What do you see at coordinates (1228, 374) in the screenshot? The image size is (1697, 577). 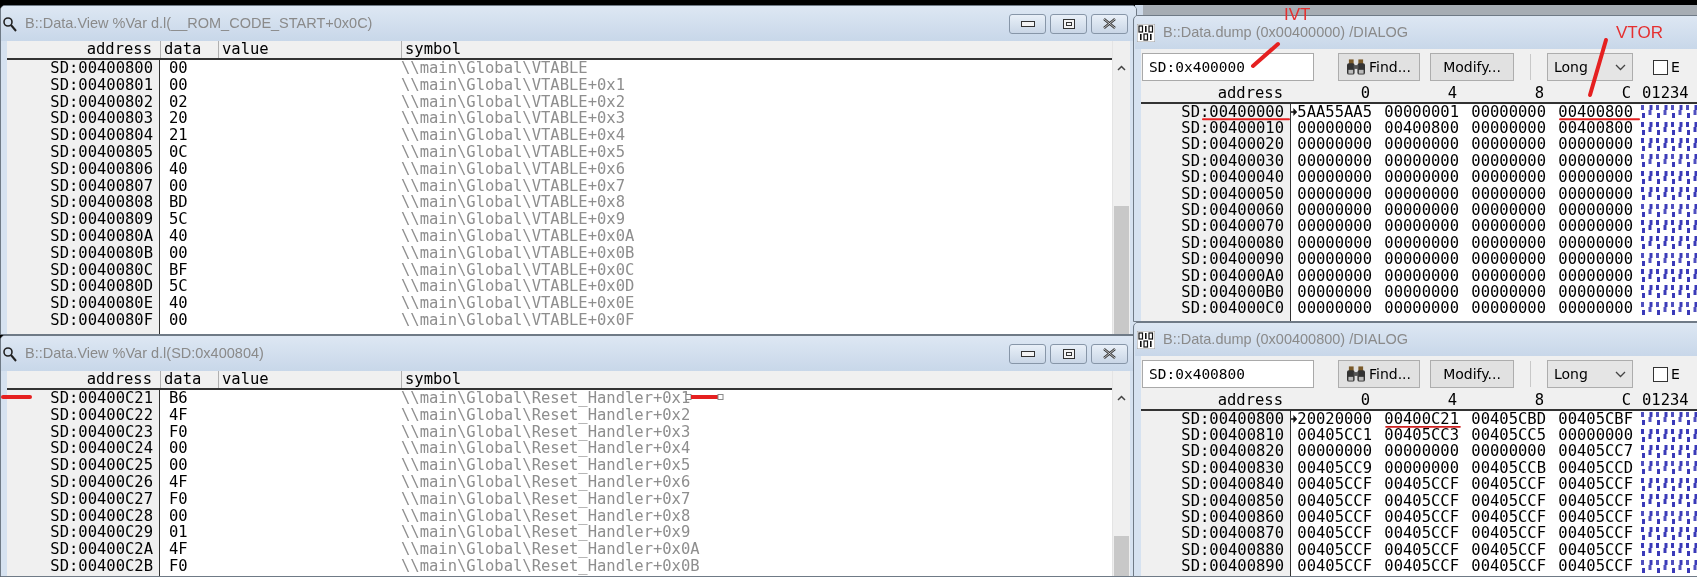 I see `address-field: SD:0x400800` at bounding box center [1228, 374].